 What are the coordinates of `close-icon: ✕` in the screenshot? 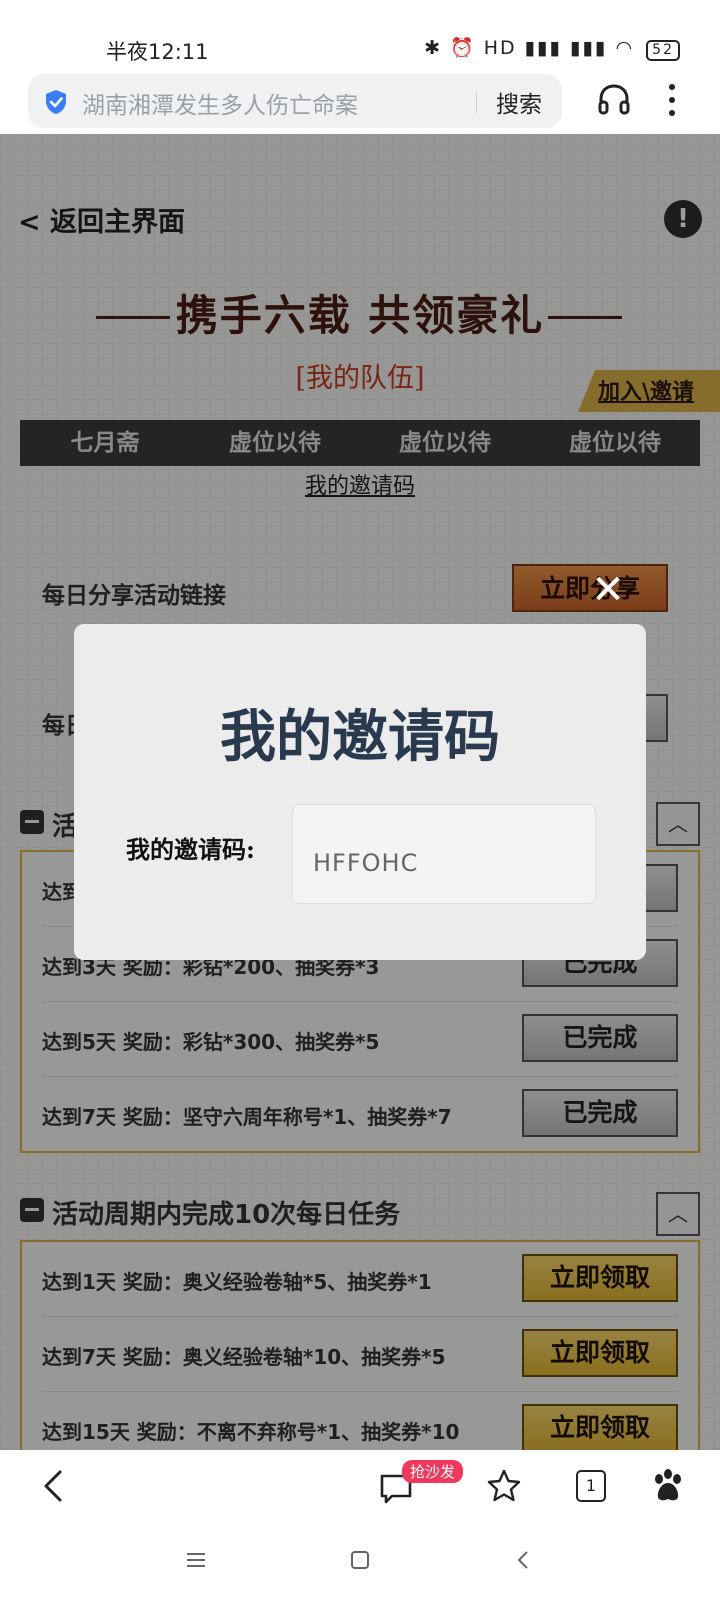 It's located at (608, 590).